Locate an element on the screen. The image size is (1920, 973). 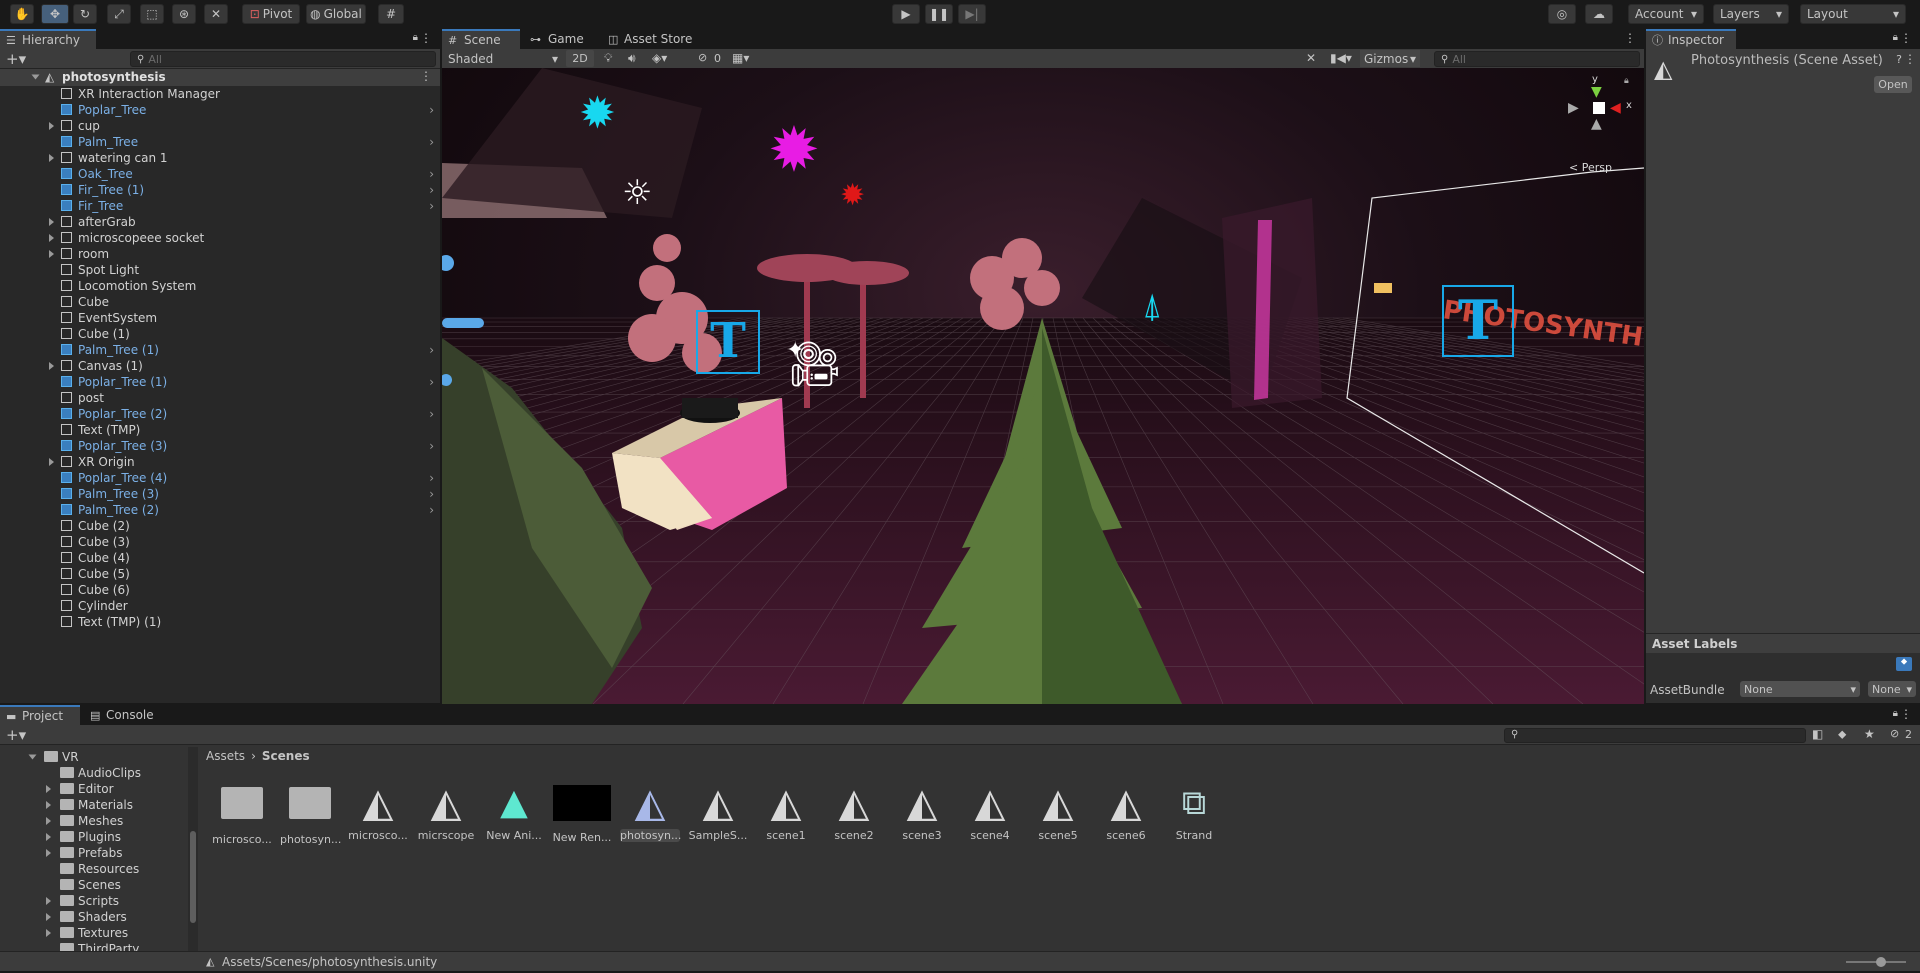
filter-label-icon: ⬥ is located at coordinates (1842, 734).